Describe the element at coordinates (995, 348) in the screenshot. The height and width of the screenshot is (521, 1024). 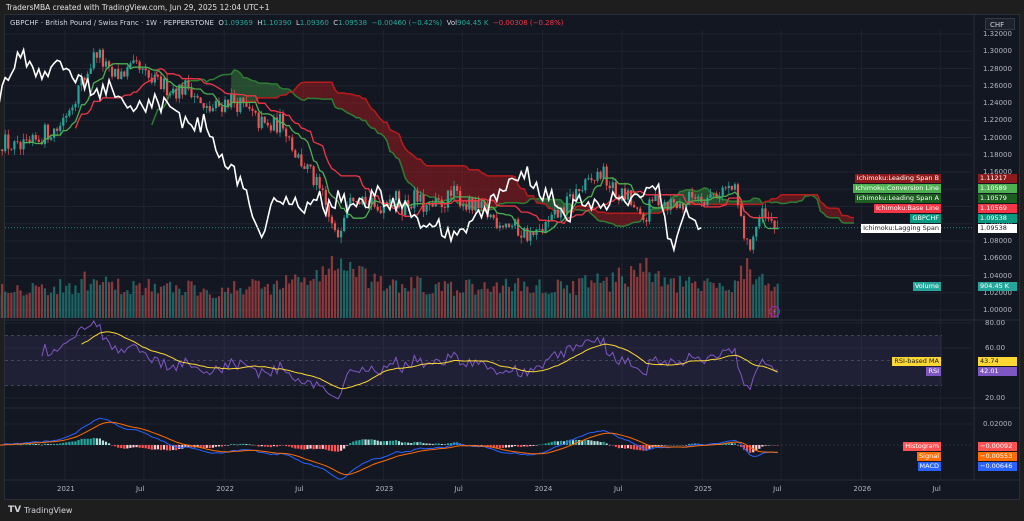
I see `rsi-axis-tick: 60.00` at that location.